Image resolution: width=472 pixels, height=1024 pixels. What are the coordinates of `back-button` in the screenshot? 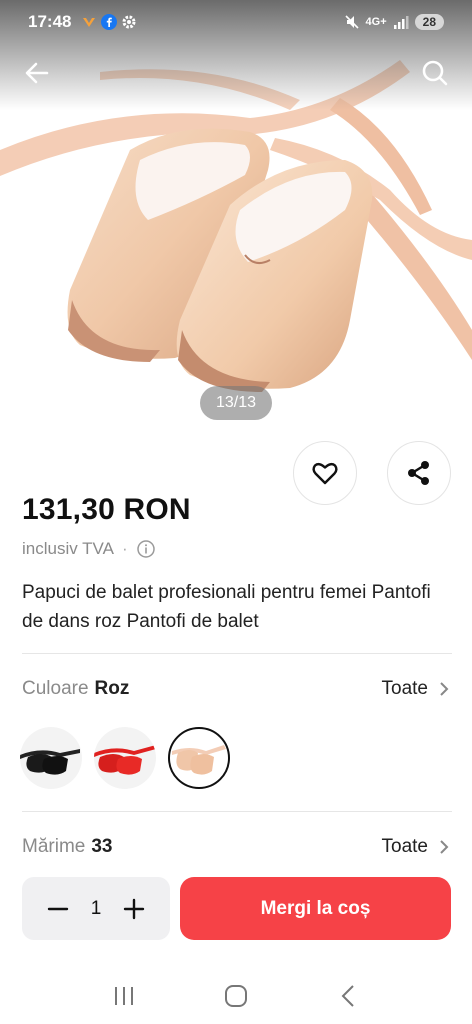 It's located at (37, 73).